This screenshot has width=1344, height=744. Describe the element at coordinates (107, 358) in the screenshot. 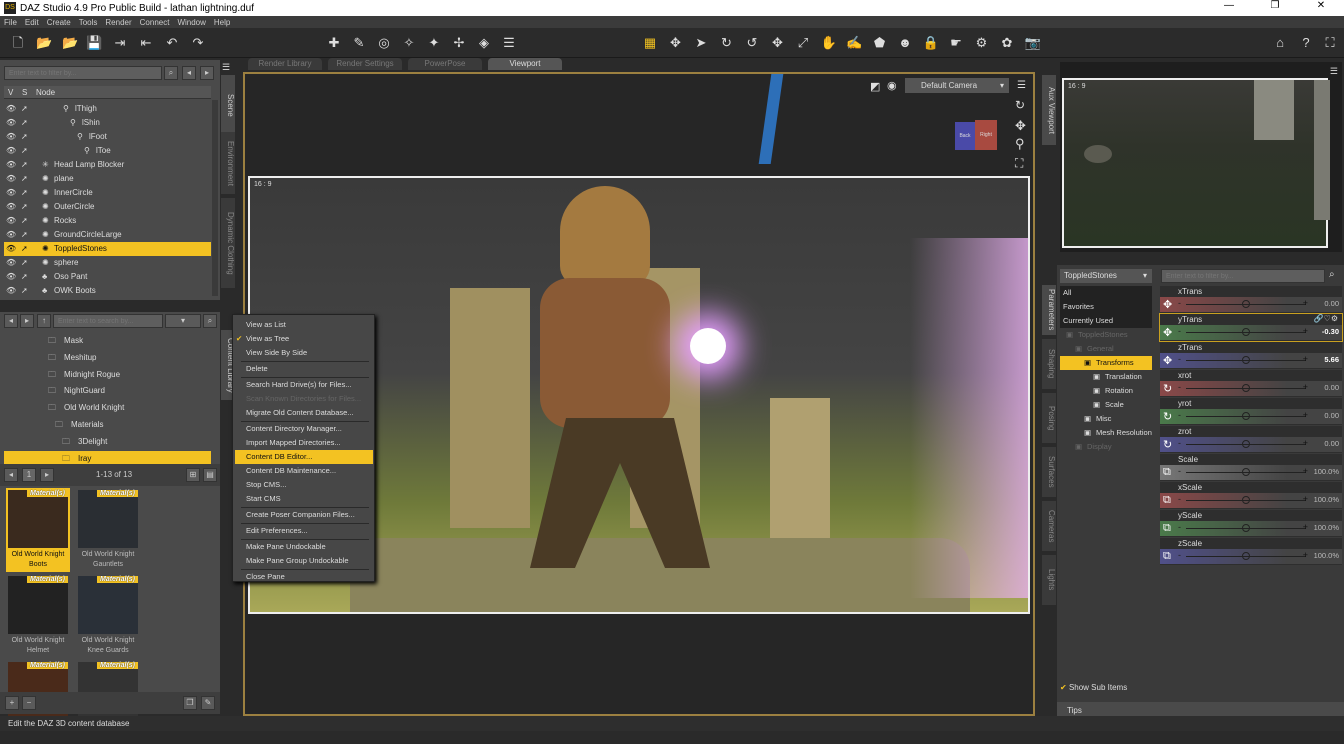

I see `folder-row: 🗀 Meshitup` at that location.